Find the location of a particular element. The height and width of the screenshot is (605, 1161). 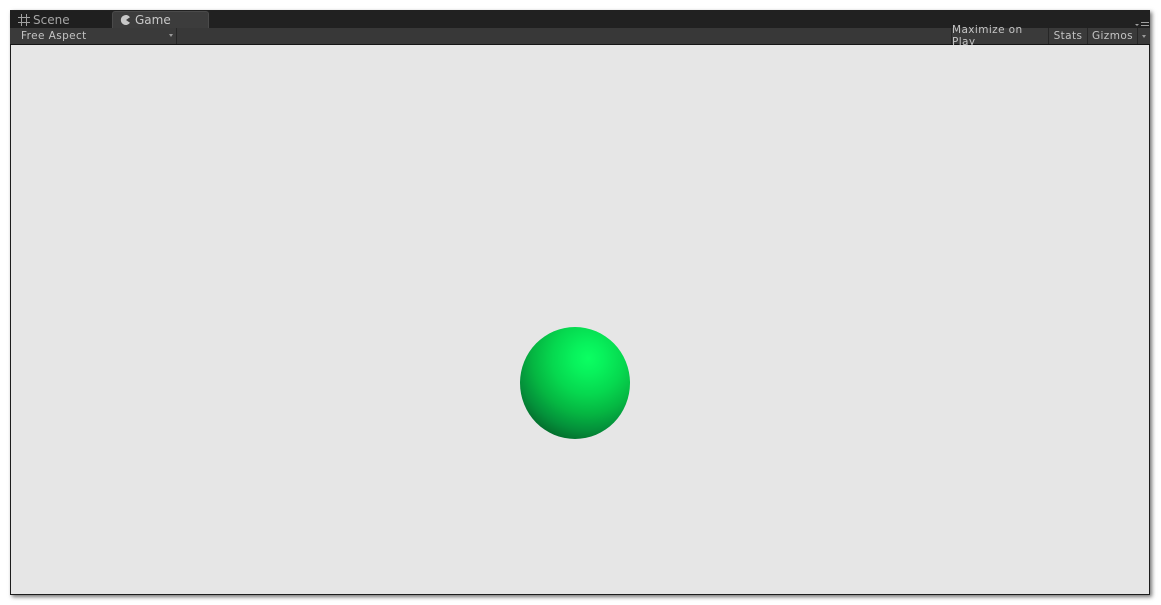

tab-scene-label: Scene is located at coordinates (51, 19).